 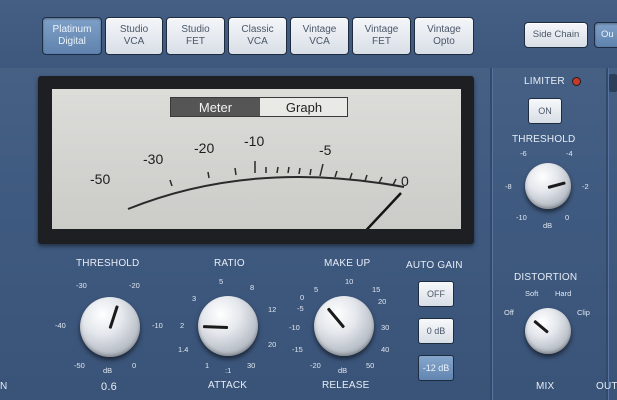 What do you see at coordinates (251, 365) in the screenshot?
I see `ratio-tick: 30` at bounding box center [251, 365].